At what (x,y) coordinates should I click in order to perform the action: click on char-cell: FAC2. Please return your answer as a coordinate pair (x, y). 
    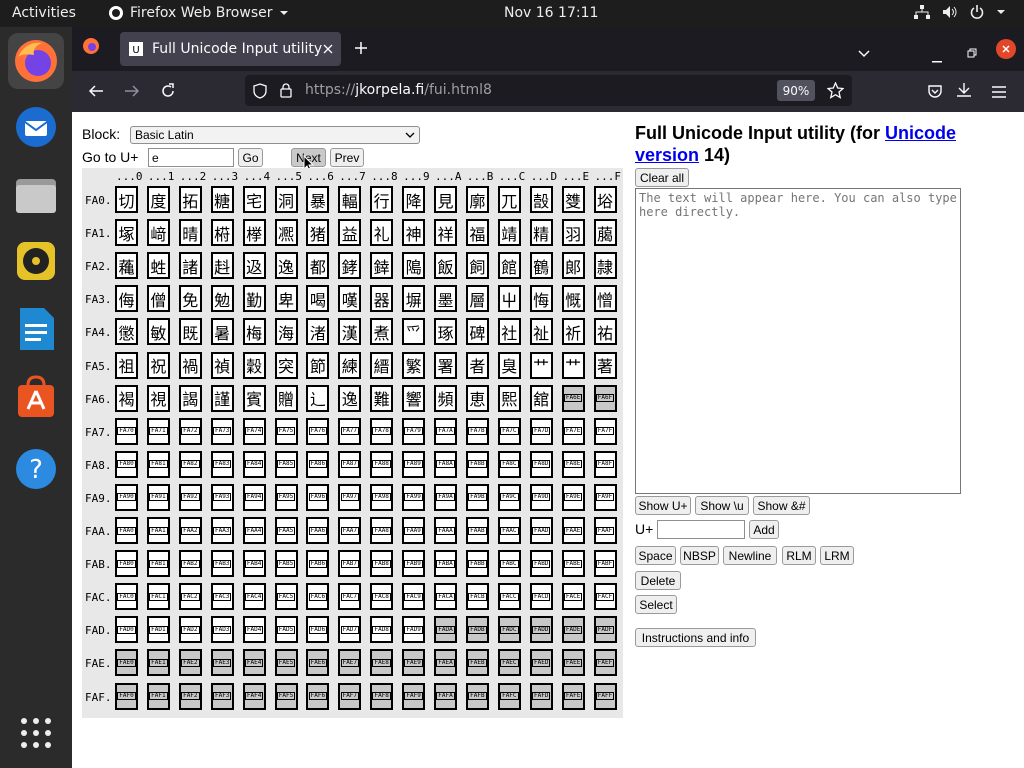
    Looking at the image, I should click on (190, 597).